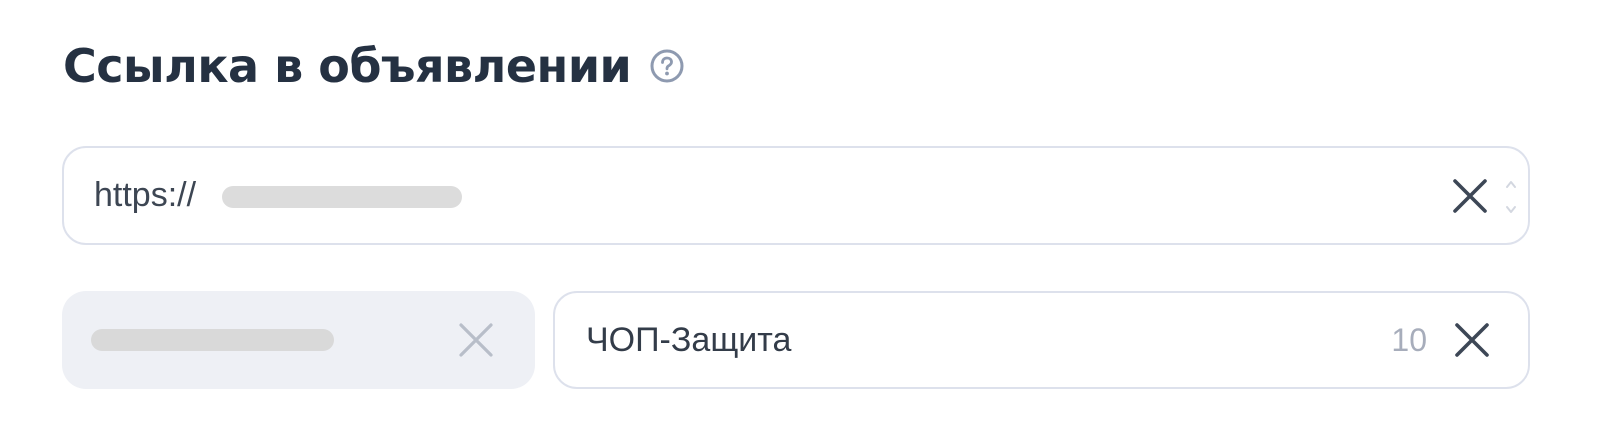 The width and height of the screenshot is (1608, 432). Describe the element at coordinates (1511, 197) in the screenshot. I see `spinner-arrows-icon` at that location.